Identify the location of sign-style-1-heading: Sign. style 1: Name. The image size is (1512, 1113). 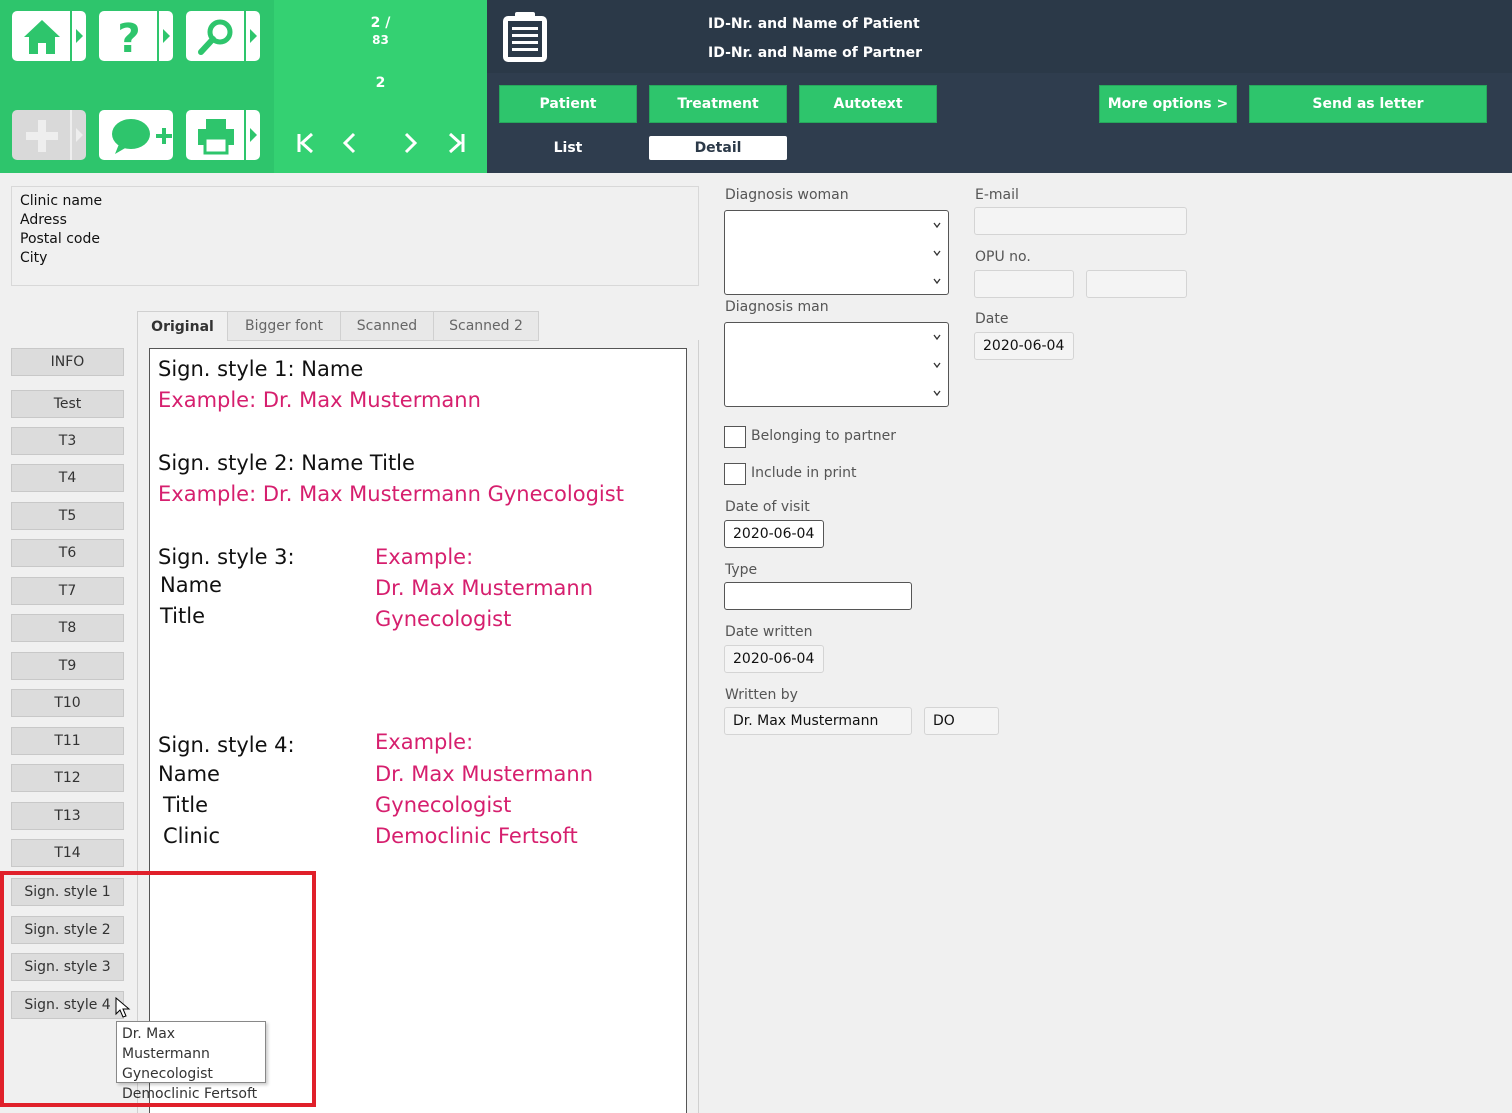
(261, 369).